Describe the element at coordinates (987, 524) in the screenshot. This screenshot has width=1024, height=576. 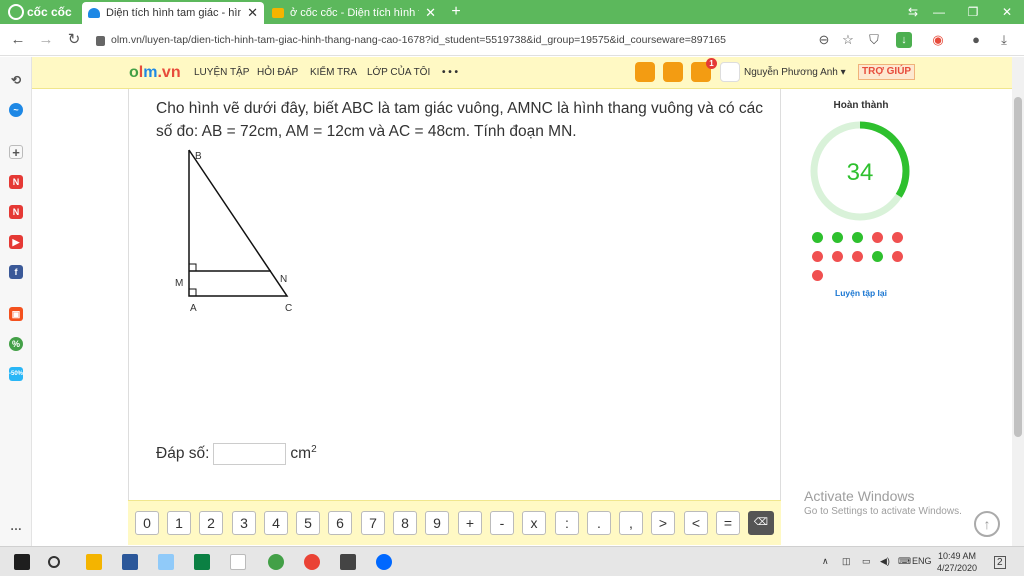
I see `scroll-top-icon: ↑` at that location.